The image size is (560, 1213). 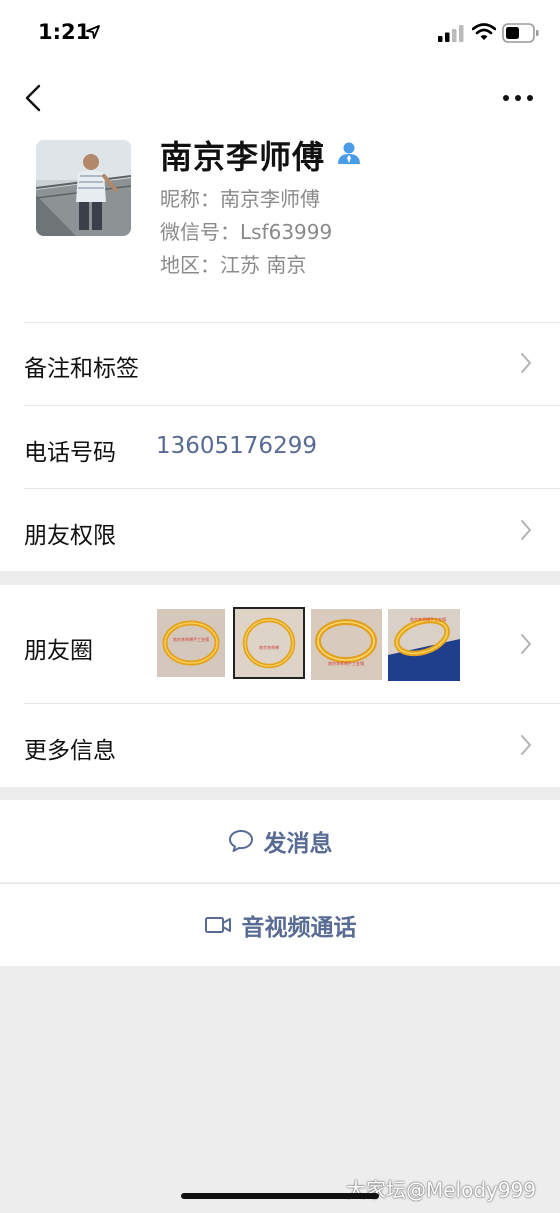 What do you see at coordinates (280, 745) in the screenshot?
I see `more-info-row: 更多信息` at bounding box center [280, 745].